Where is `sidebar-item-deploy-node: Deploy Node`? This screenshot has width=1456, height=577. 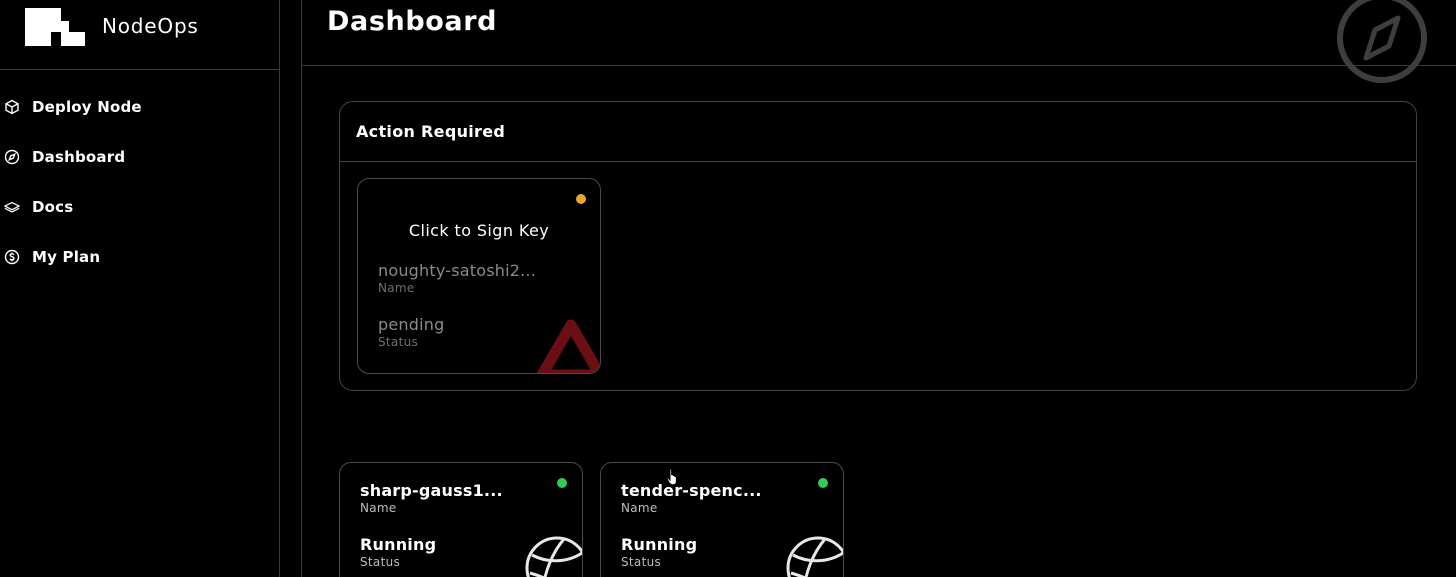
sidebar-item-deploy-node: Deploy Node is located at coordinates (139, 107).